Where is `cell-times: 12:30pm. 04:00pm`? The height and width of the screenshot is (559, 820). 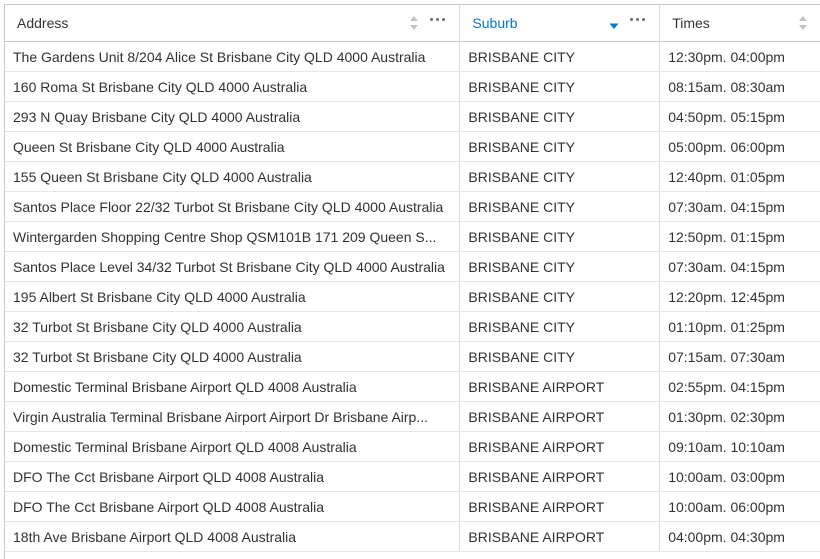 cell-times: 12:30pm. 04:00pm is located at coordinates (740, 56).